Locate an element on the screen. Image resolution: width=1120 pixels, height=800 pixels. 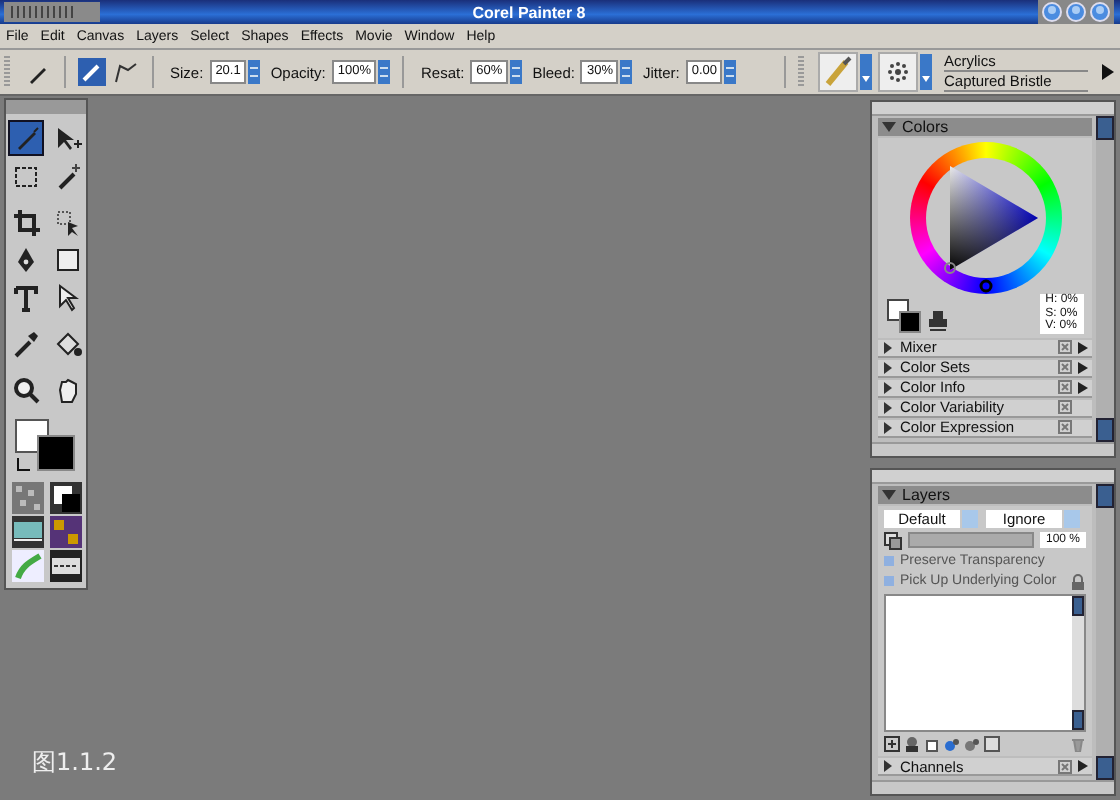
brush-category-icon is located at coordinates (838, 72).